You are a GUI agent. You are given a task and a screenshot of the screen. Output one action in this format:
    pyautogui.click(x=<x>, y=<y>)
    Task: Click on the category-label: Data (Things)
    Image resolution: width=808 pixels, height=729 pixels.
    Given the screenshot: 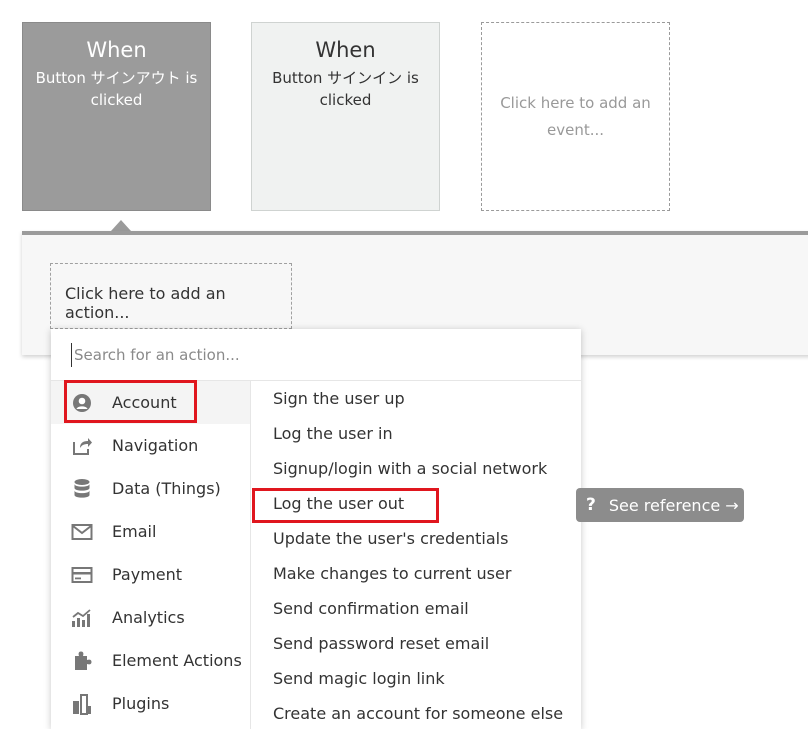 What is the action you would take?
    pyautogui.click(x=166, y=488)
    